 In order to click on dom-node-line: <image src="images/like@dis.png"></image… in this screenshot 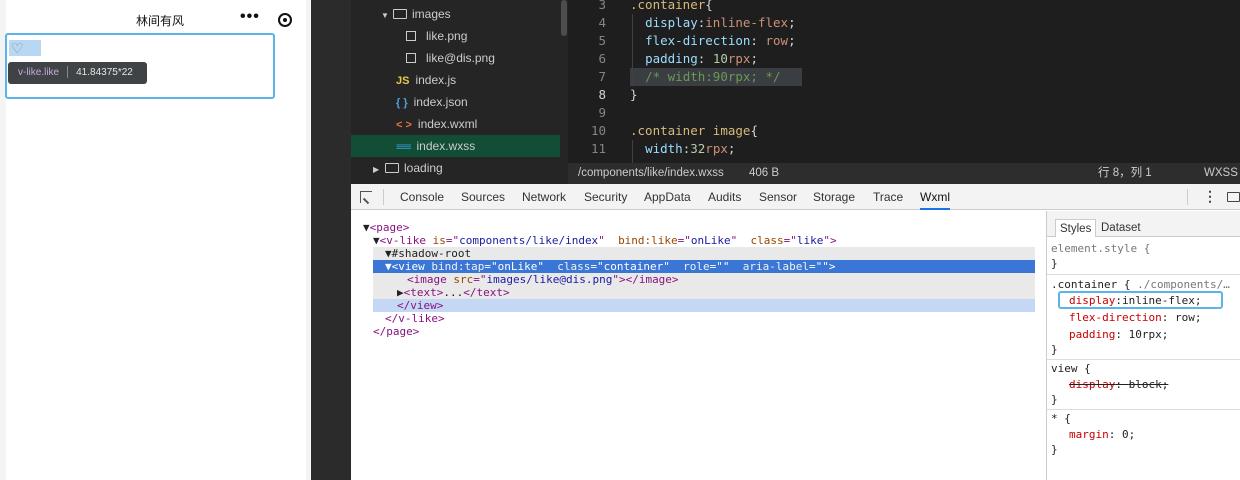, I will do `click(543, 279)`.